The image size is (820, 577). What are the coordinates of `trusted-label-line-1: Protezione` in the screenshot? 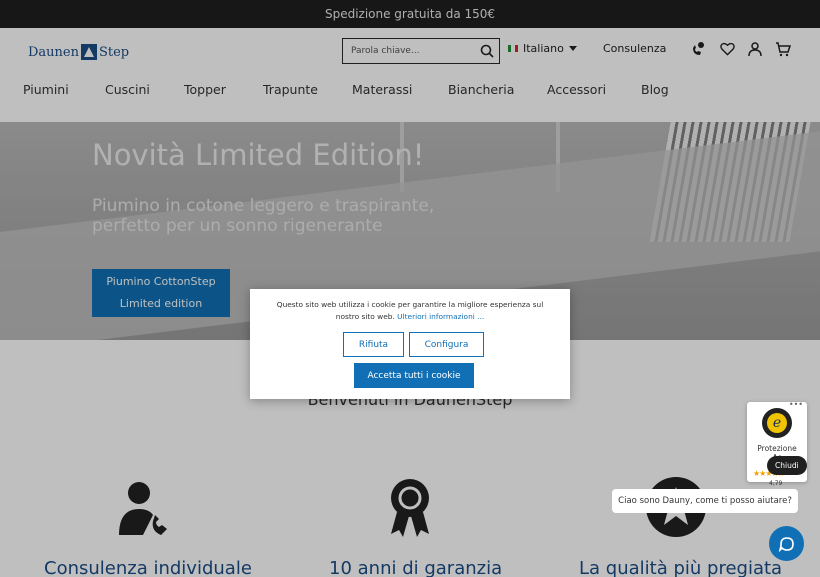 It's located at (777, 448).